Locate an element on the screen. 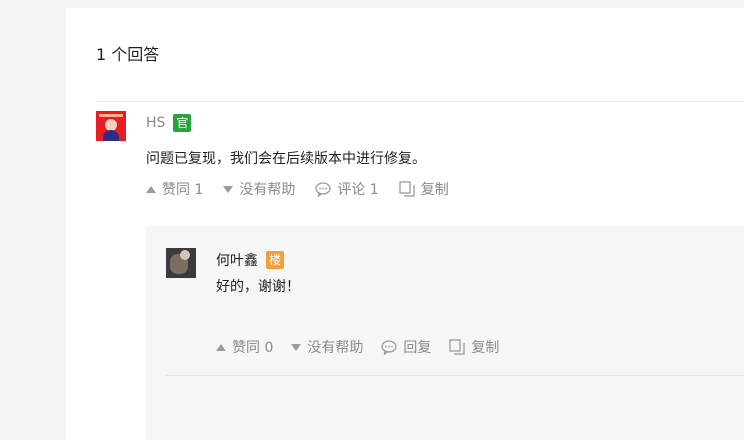 This screenshot has width=744, height=440. like-button: 赞同 1 is located at coordinates (174, 189).